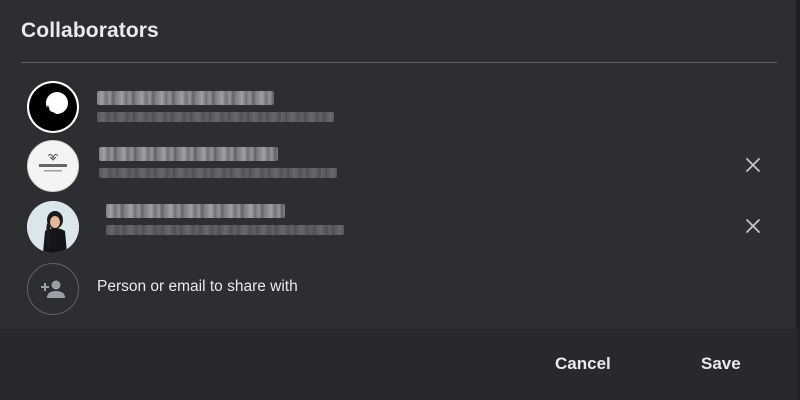  Describe the element at coordinates (53, 227) in the screenshot. I see `portrait-avatar` at that location.